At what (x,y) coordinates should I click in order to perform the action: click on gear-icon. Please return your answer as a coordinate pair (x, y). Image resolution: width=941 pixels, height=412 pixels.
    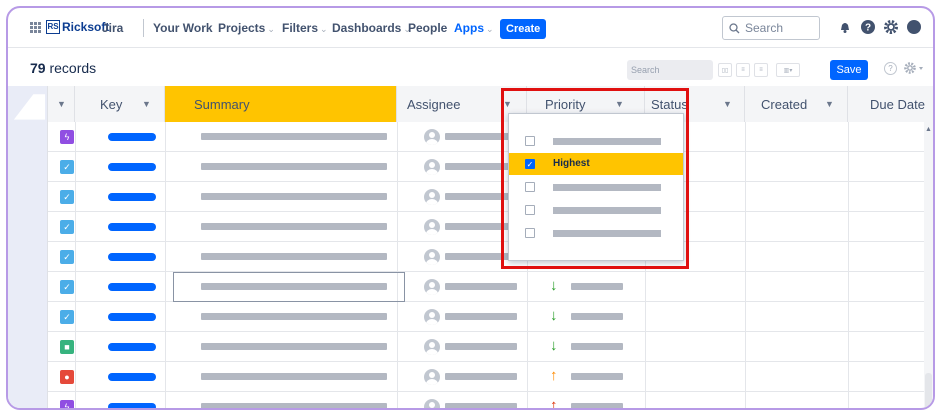
    Looking at the image, I should click on (914, 68).